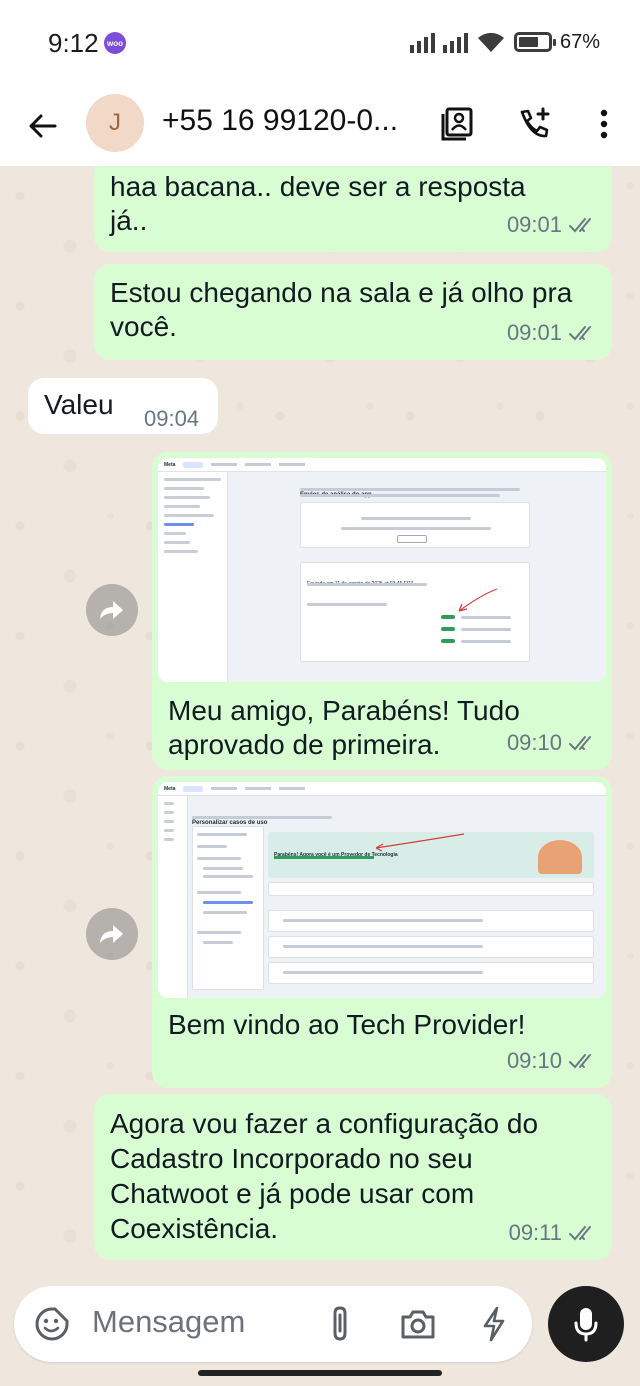 Image resolution: width=640 pixels, height=1386 pixels. I want to click on message-input: Mensagem, so click(273, 1324).